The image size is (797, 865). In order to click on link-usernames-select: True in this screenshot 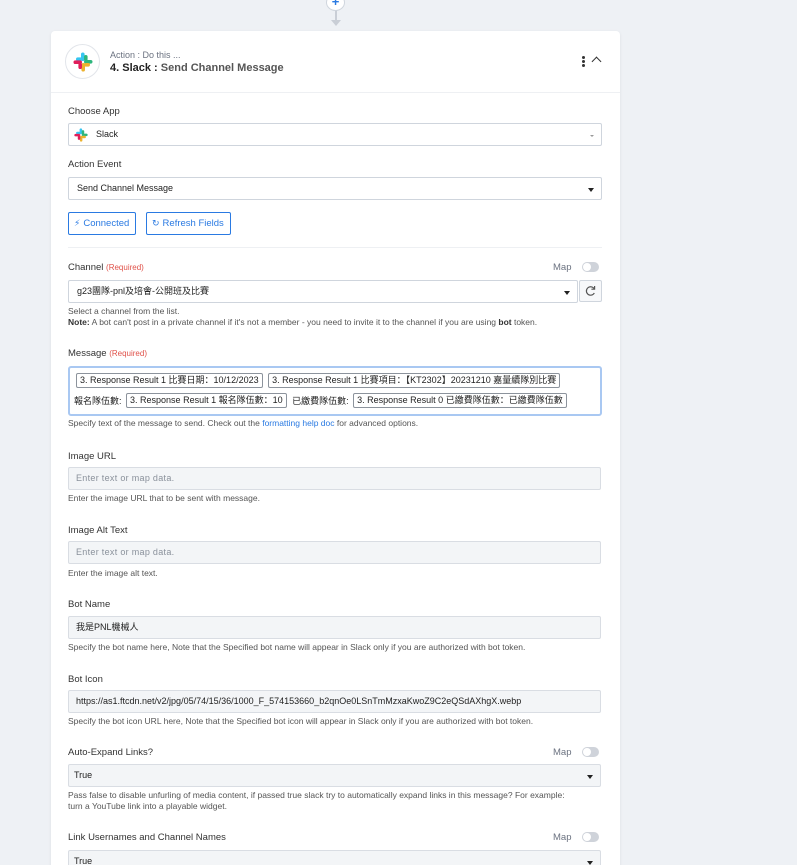, I will do `click(334, 857)`.